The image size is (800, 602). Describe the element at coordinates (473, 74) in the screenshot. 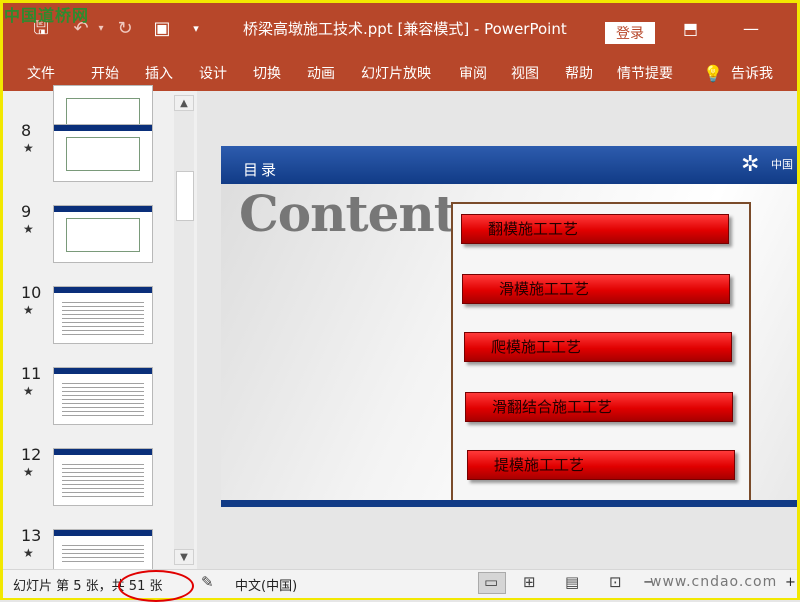

I see `tab-review: 审阅` at that location.